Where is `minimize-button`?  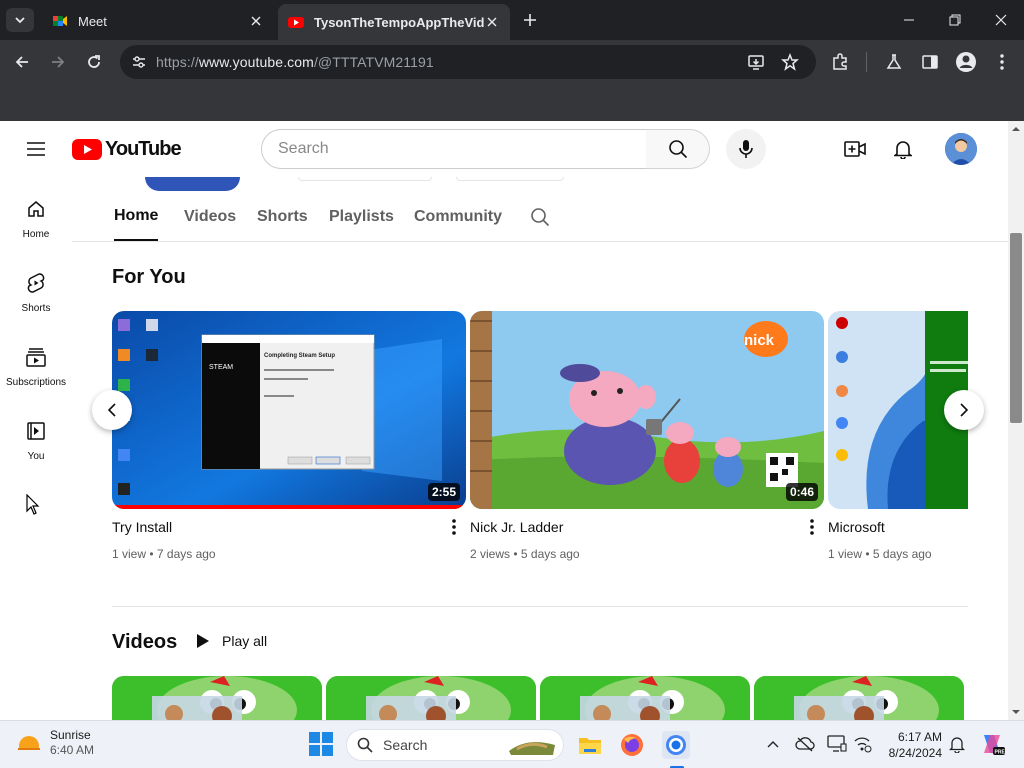
minimize-button is located at coordinates (909, 20).